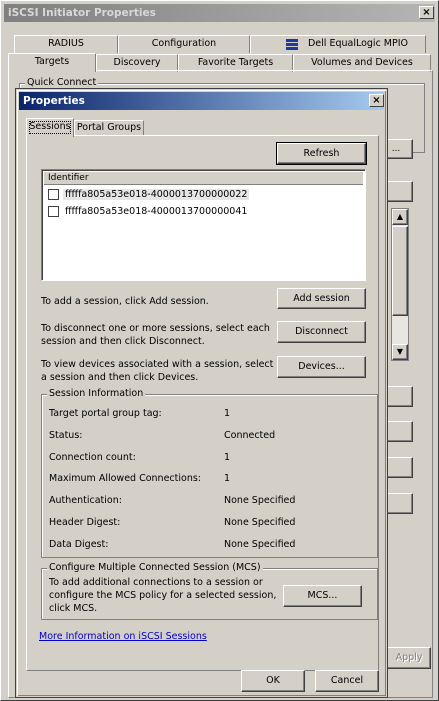 The height and width of the screenshot is (701, 439). I want to click on dialog-title-bar: Properties, so click(201, 101).